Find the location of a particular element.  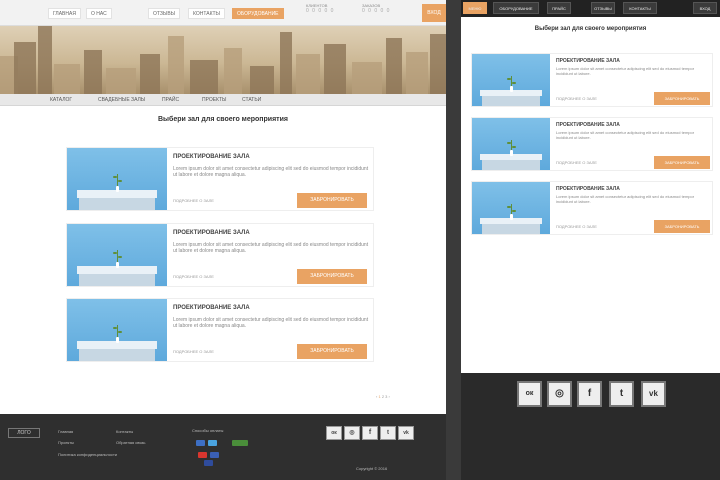

footer-link-contacts: Контакты is located at coordinates (124, 431).